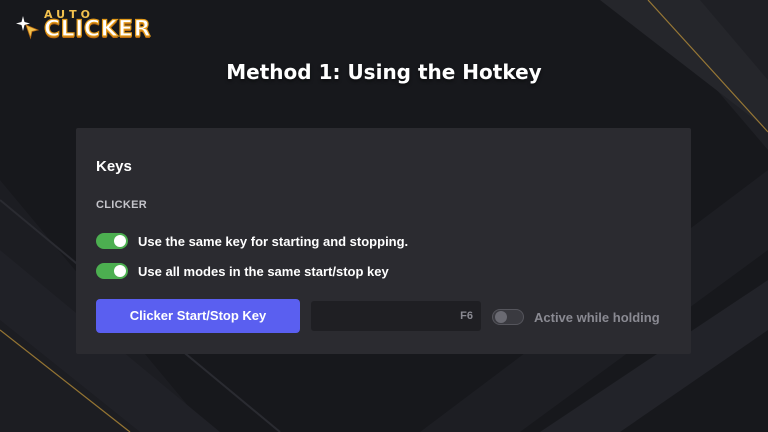 The height and width of the screenshot is (432, 768). I want to click on all-modes-toggle-row: Use all modes in the same start/stop key, so click(242, 271).